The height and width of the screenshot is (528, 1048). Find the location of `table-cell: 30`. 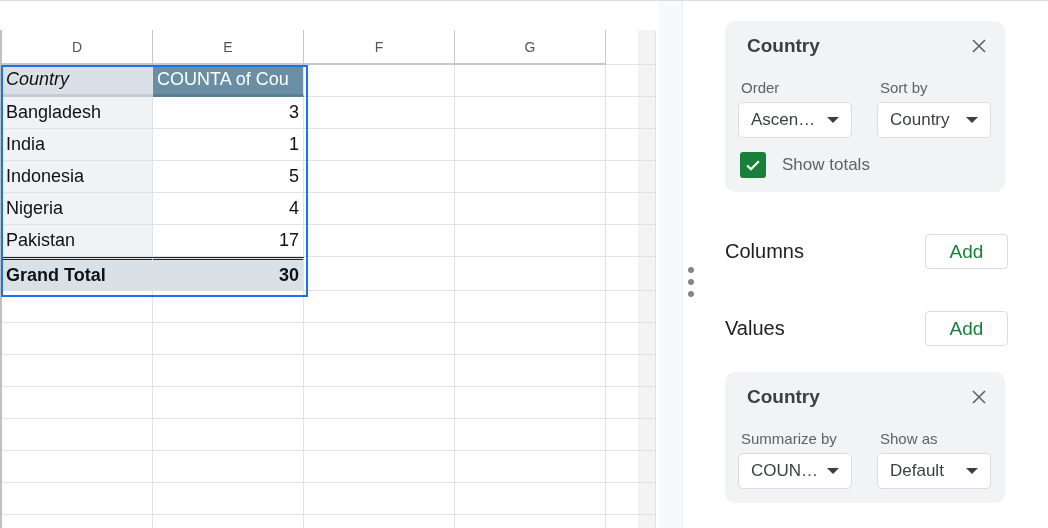

table-cell: 30 is located at coordinates (228, 274).